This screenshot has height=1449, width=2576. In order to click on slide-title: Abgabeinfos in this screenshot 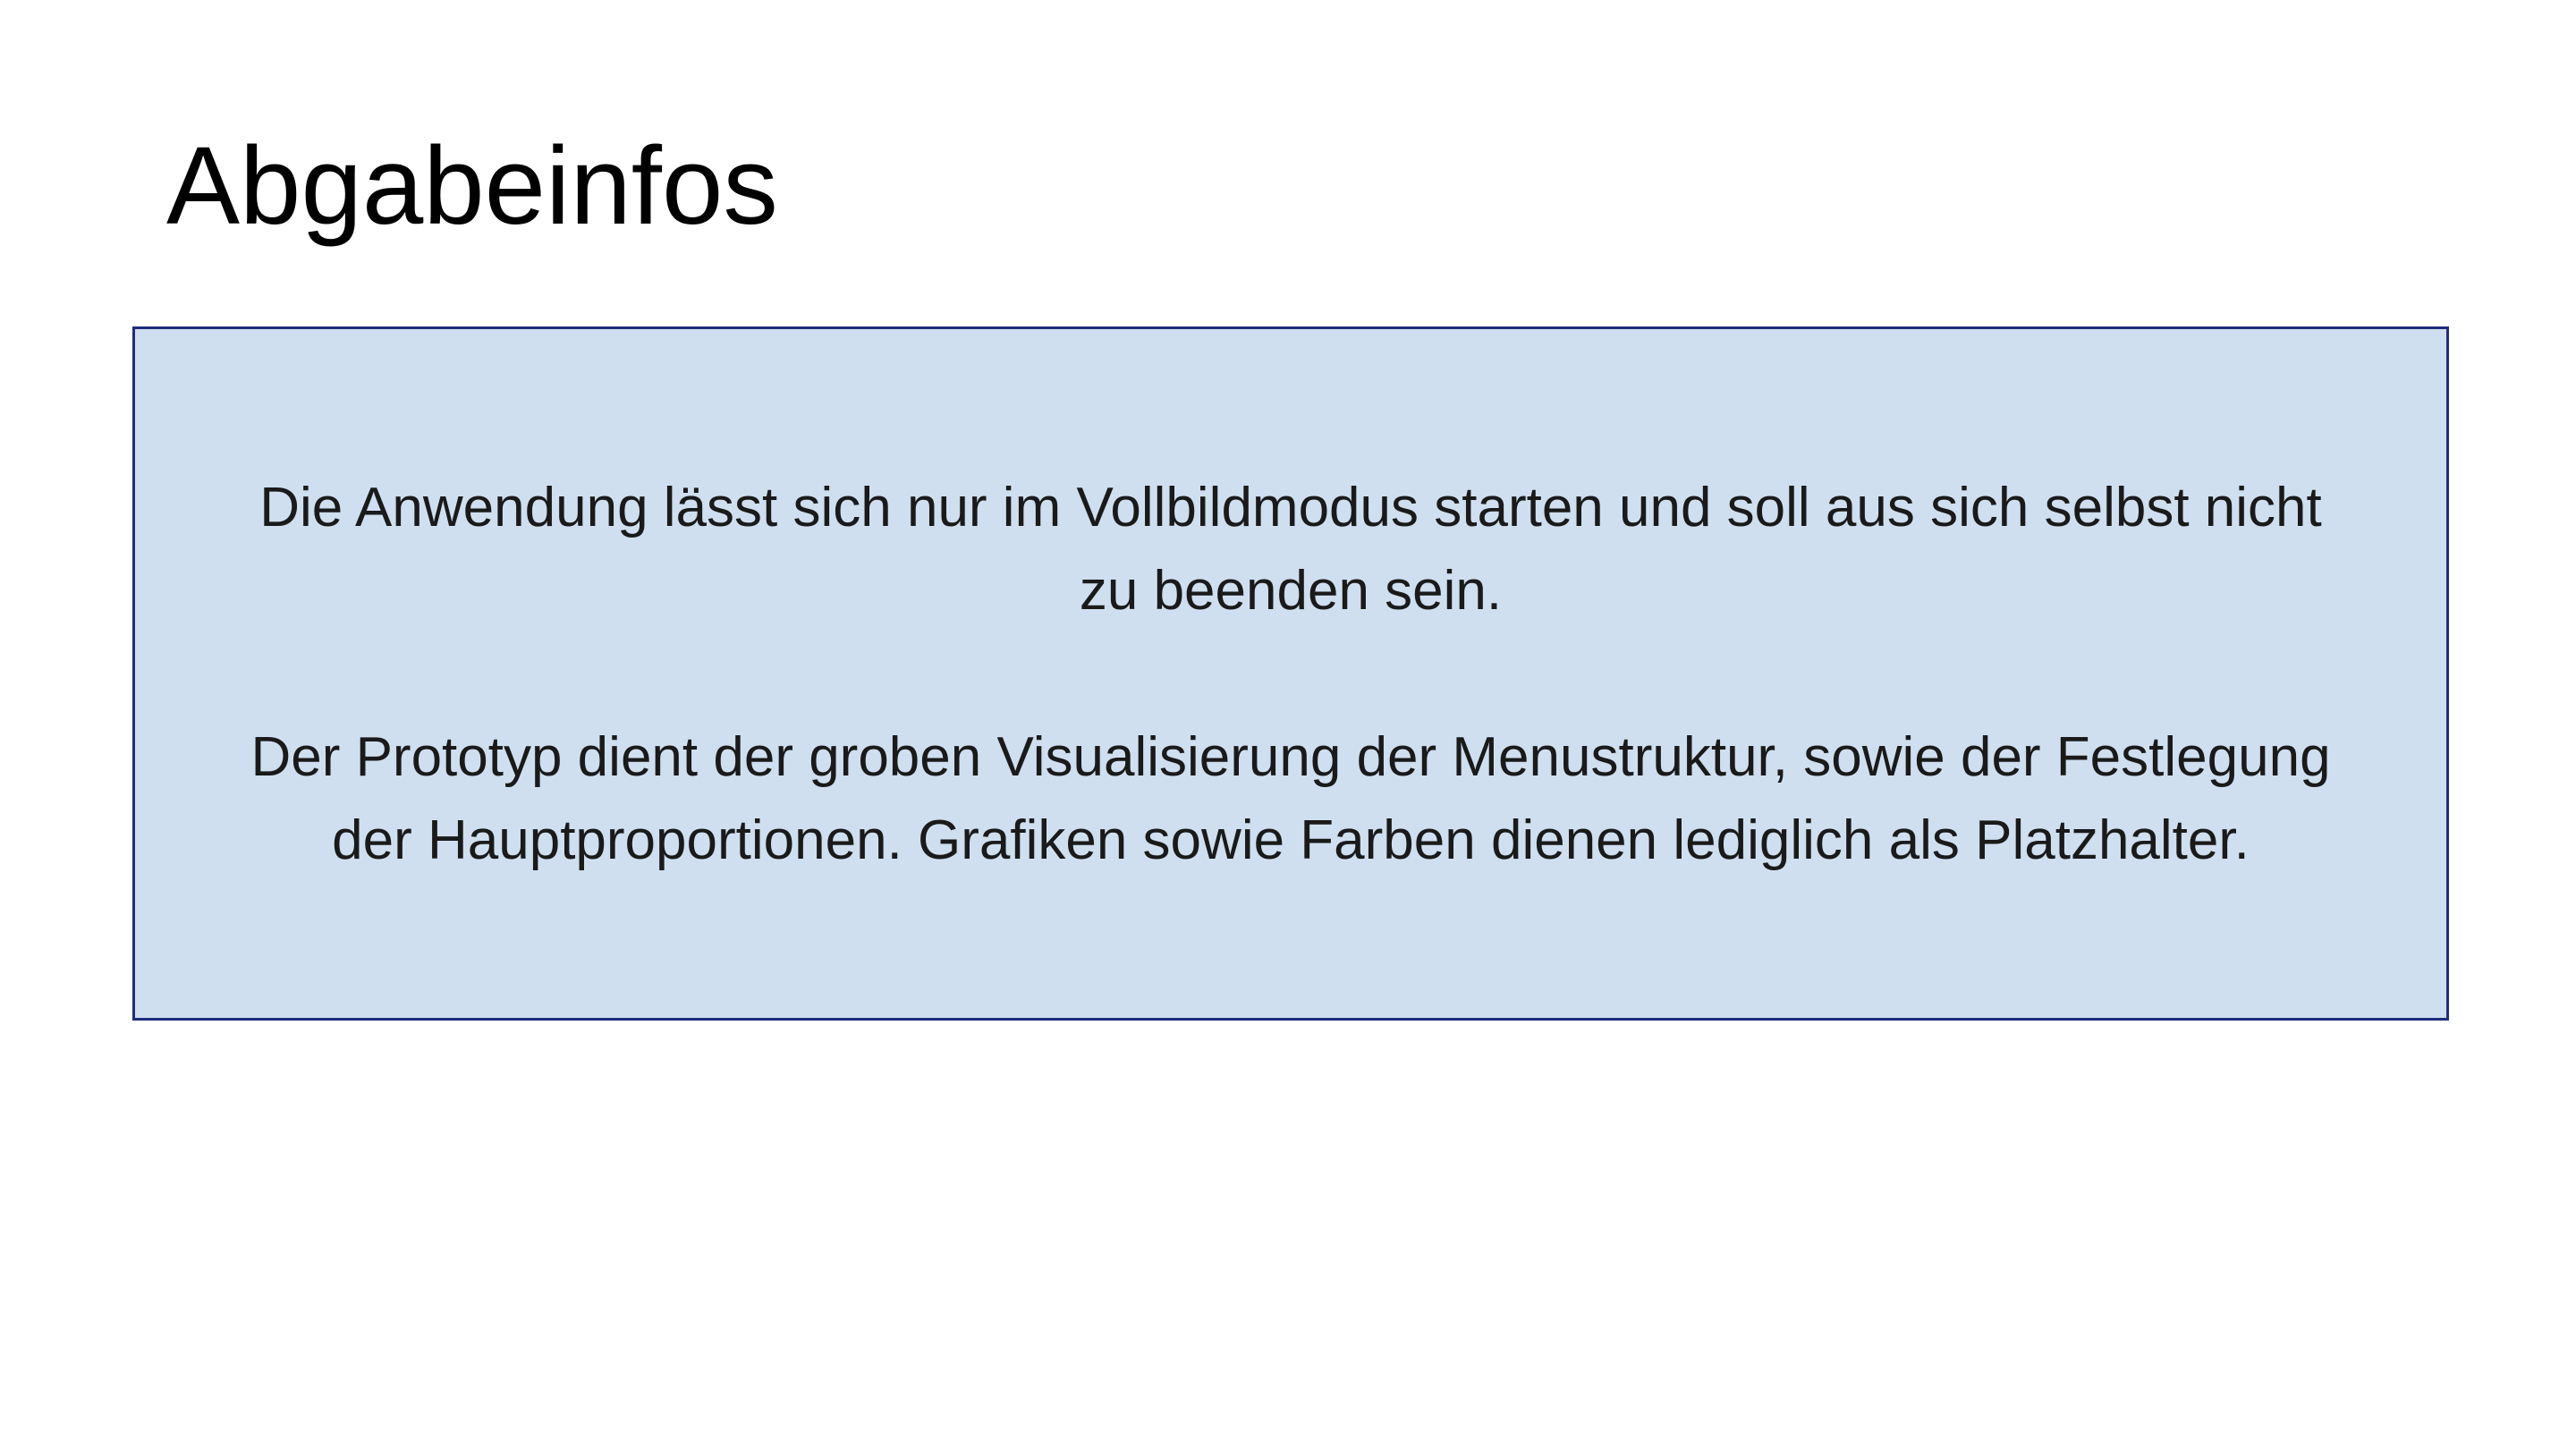, I will do `click(472, 186)`.